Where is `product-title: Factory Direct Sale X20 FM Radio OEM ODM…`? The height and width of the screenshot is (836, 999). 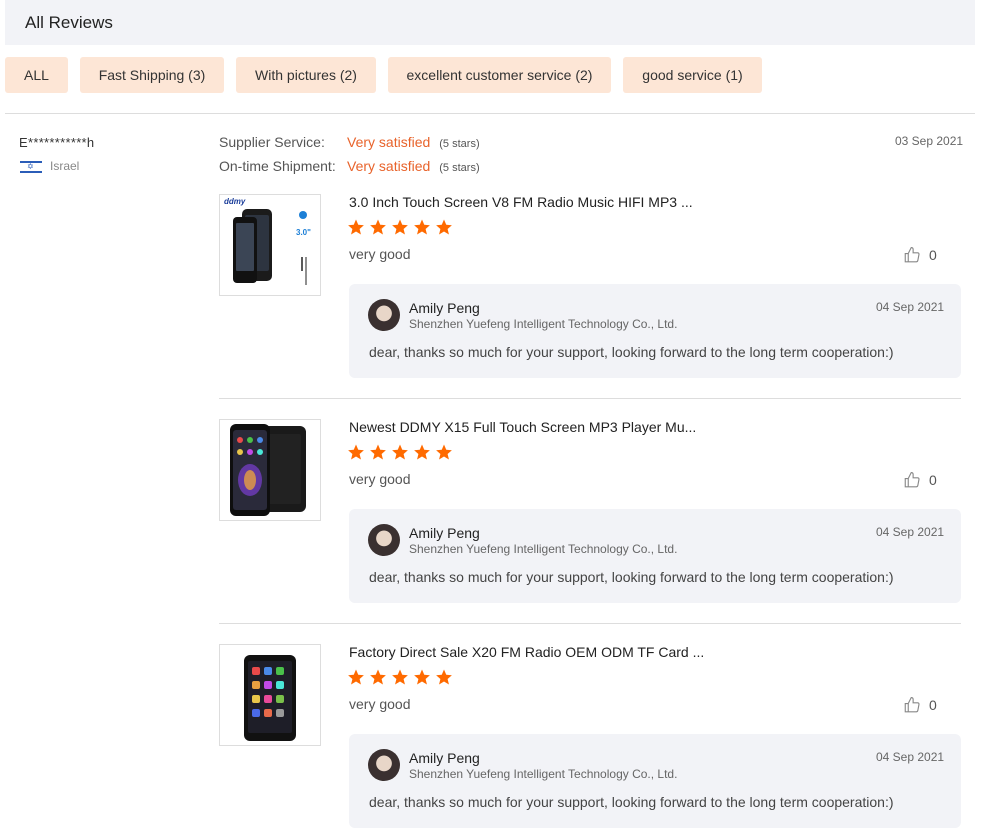
product-title: Factory Direct Sale X20 FM Radio OEM ODM… is located at coordinates (549, 652).